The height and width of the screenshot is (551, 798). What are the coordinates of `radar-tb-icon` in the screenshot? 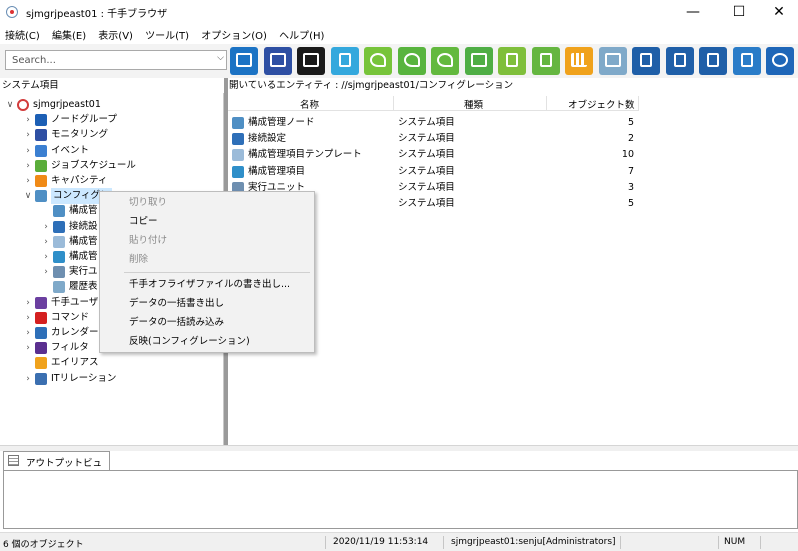 It's located at (780, 60).